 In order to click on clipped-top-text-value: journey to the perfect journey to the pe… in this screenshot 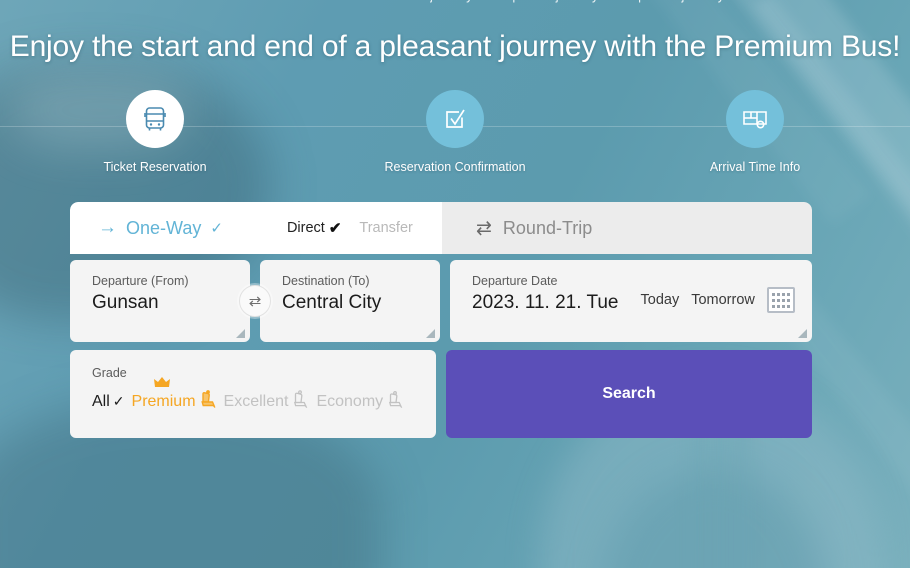, I will do `click(670, 1)`.